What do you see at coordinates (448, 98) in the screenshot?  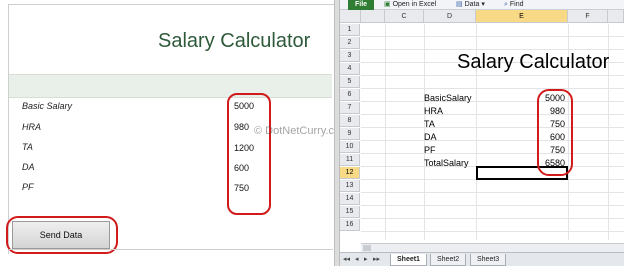 I see `cell-label: BasicSalary` at bounding box center [448, 98].